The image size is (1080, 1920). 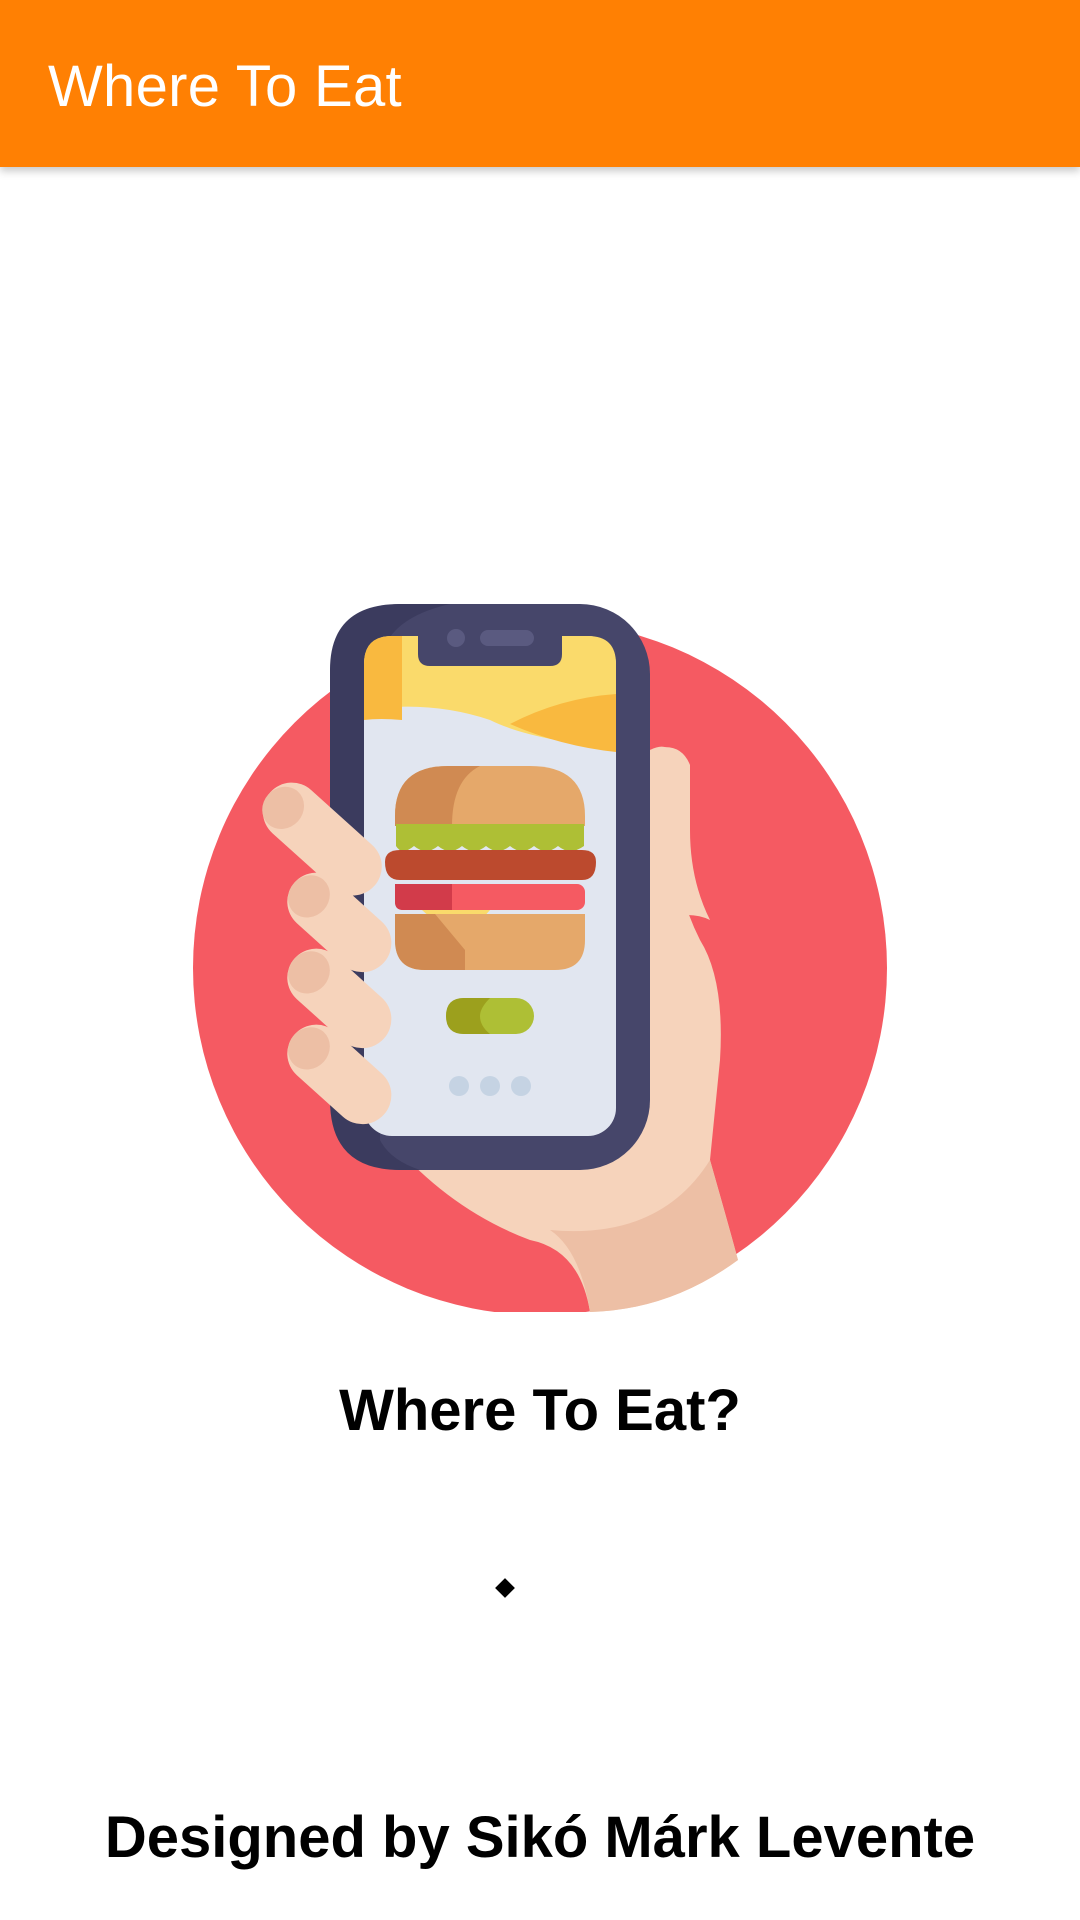 I want to click on front-camera, so click(x=456, y=638).